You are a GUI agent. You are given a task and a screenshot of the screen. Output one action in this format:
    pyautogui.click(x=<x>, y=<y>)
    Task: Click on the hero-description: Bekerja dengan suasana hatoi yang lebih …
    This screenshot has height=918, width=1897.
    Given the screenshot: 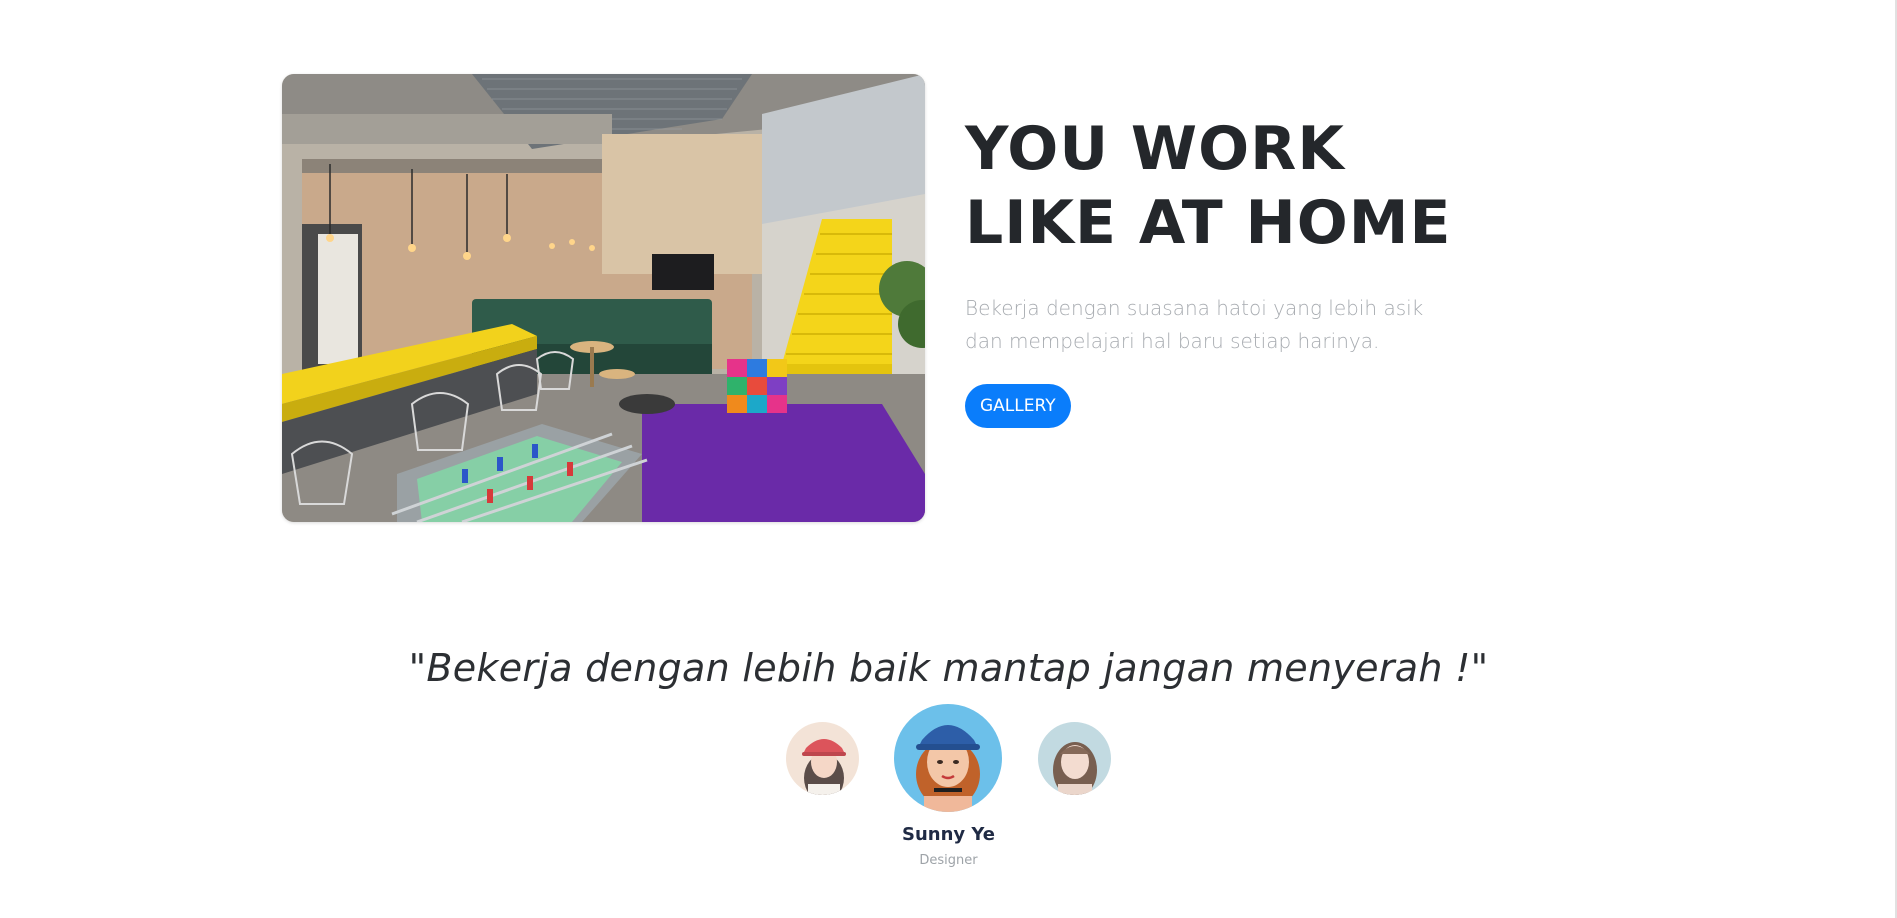 What is the action you would take?
    pyautogui.click(x=1194, y=324)
    